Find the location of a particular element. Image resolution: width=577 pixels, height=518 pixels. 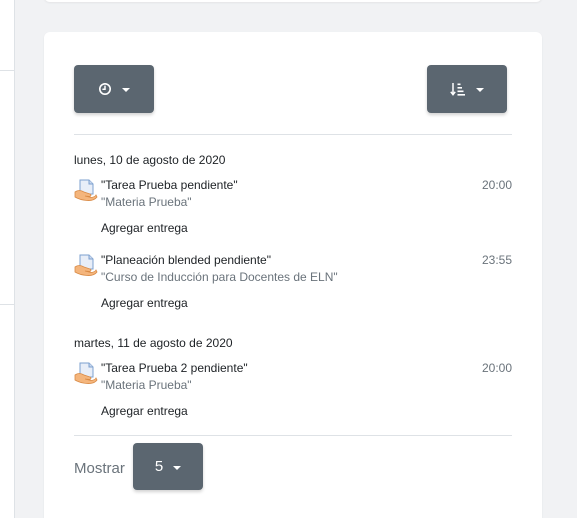

event-title-link: "Planeación blended pendiente" is located at coordinates (186, 260).